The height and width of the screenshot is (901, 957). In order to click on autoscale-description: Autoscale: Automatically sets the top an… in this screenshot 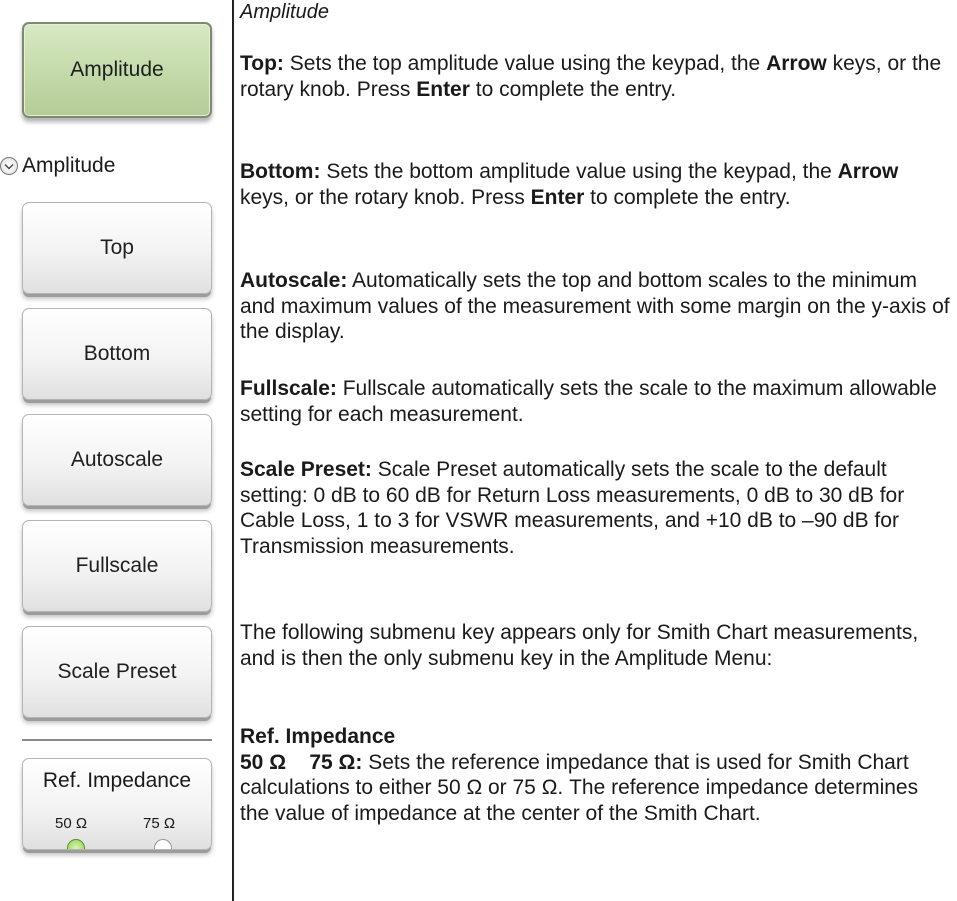, I will do `click(596, 306)`.